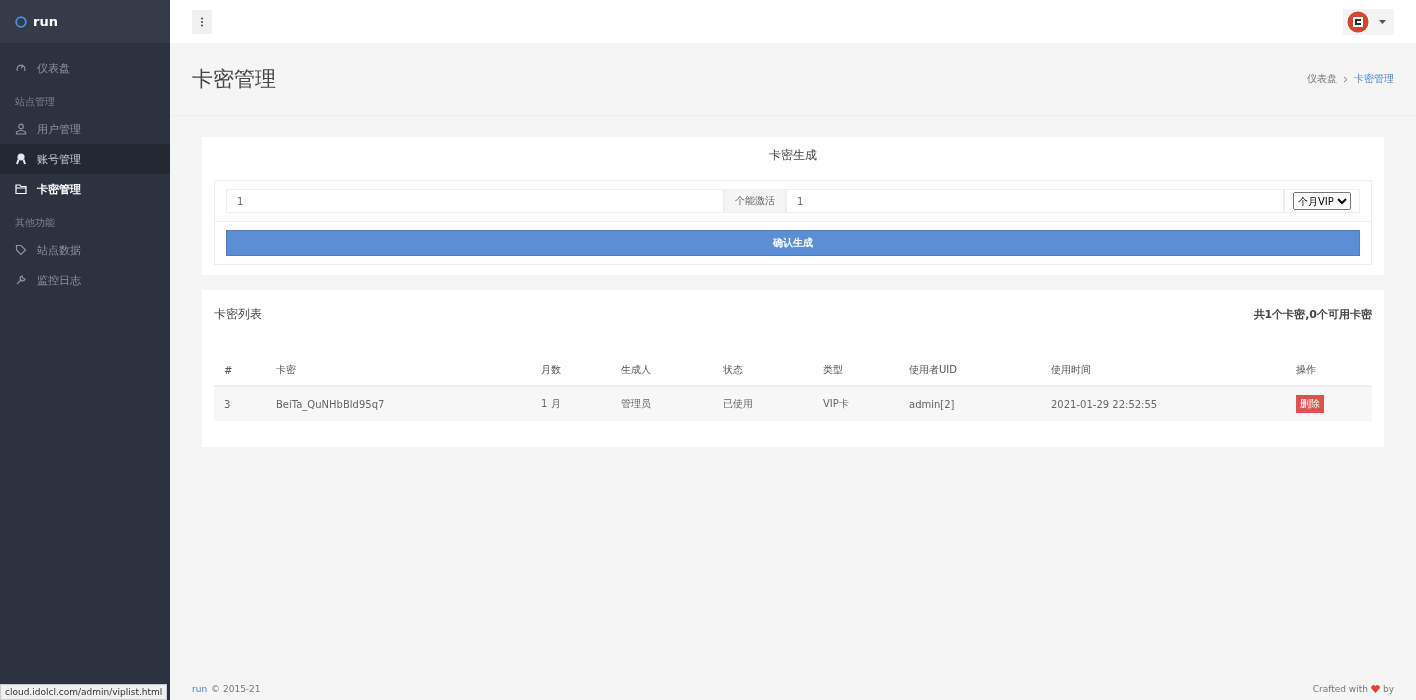  Describe the element at coordinates (84, 692) in the screenshot. I see `status-url: cloud.idolcl.com/admin/viplist.html` at that location.